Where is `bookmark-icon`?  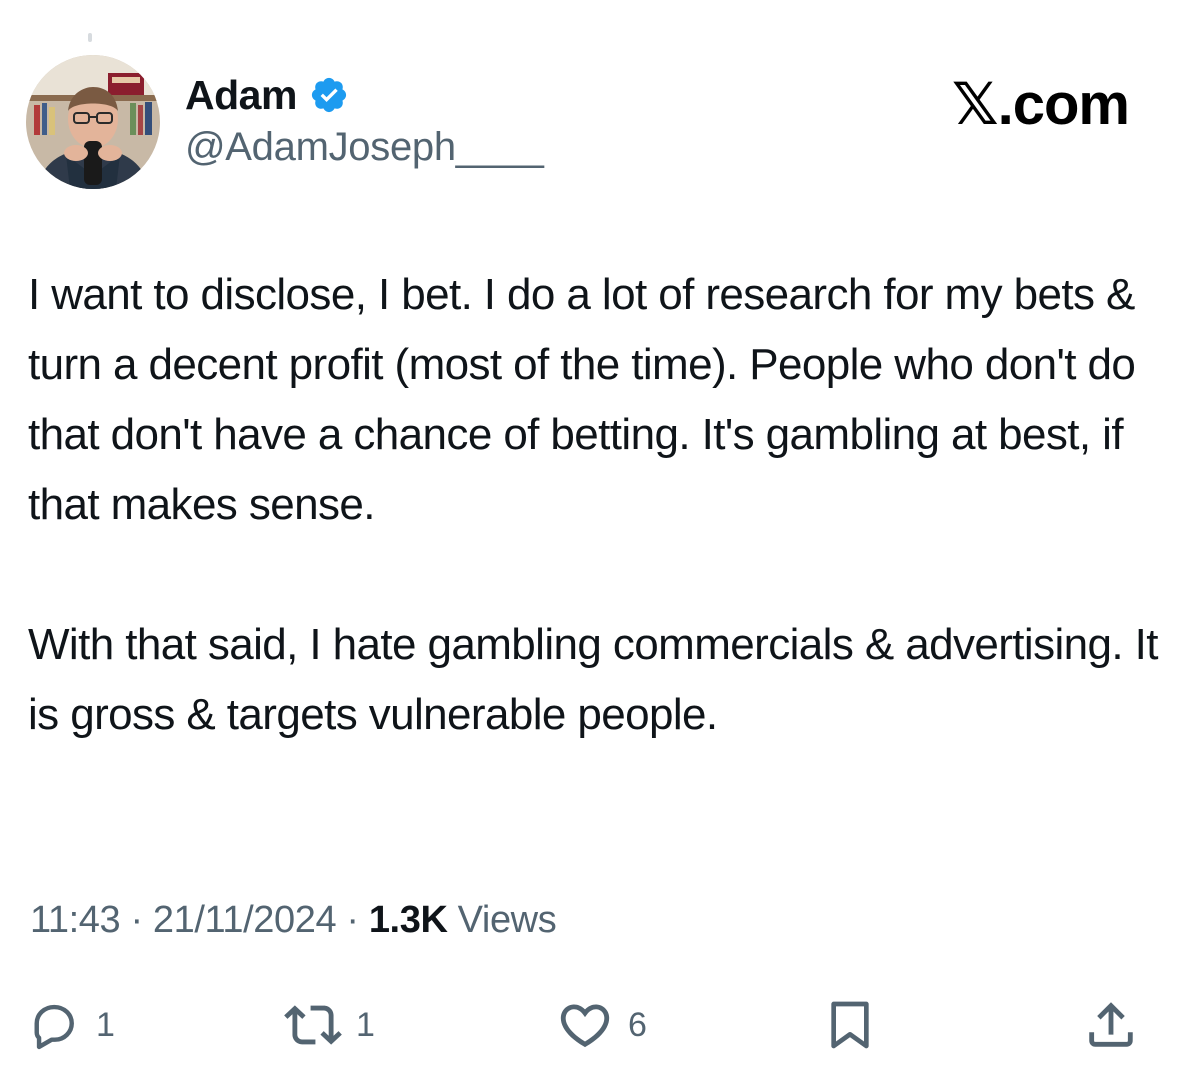
bookmark-icon is located at coordinates (850, 1025).